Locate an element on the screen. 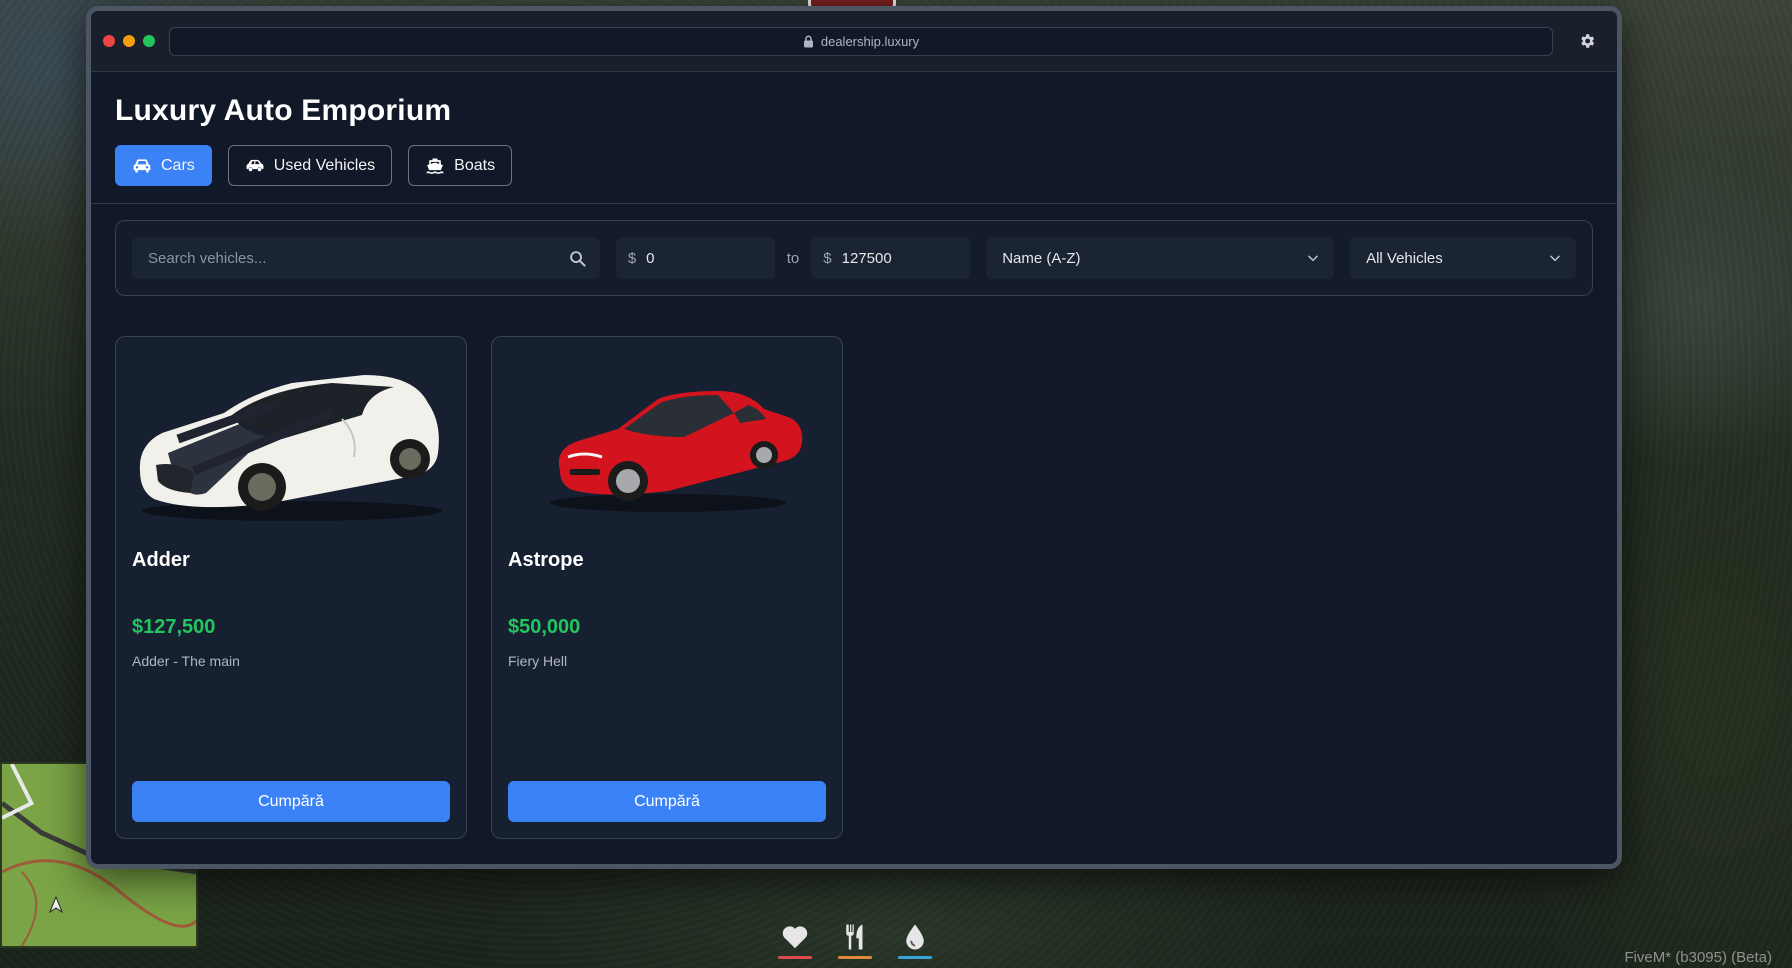 The width and height of the screenshot is (1792, 968). vehicle-description: Adder - The main is located at coordinates (186, 661).